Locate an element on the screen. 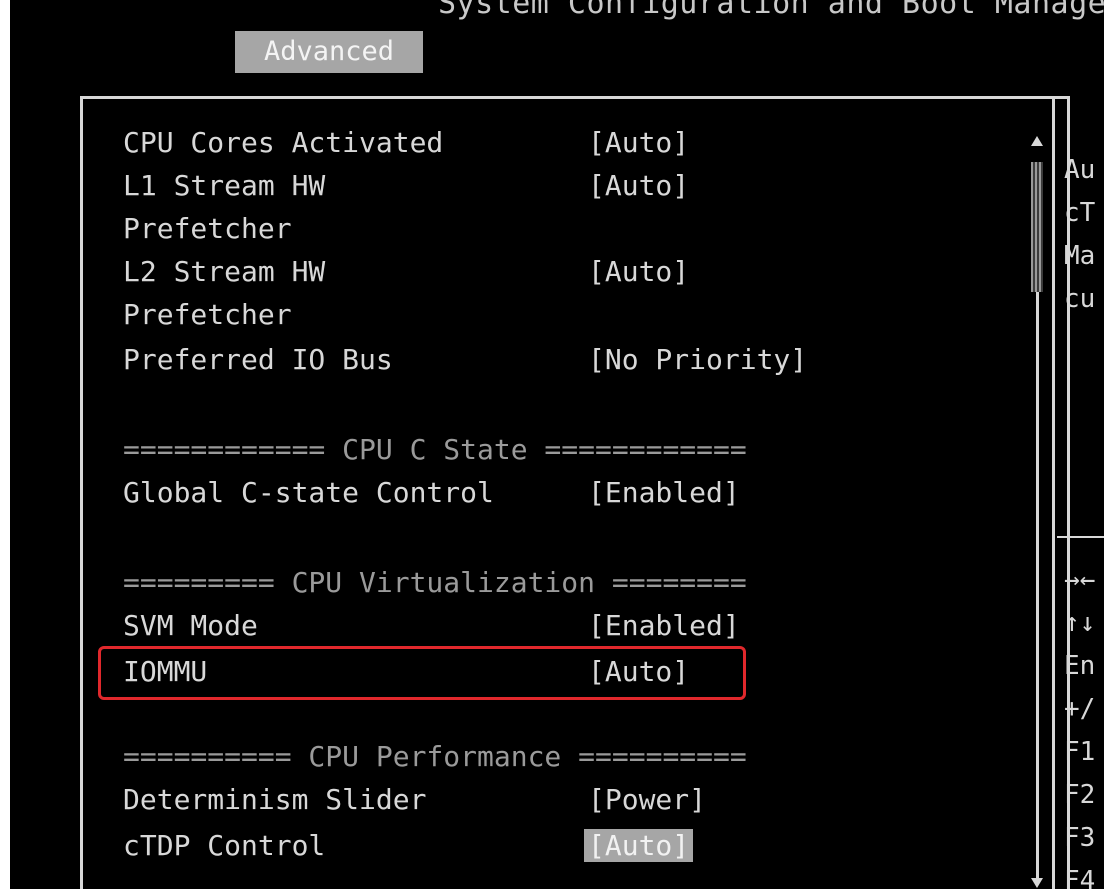 The image size is (1104, 889). setting-label-l2-prefetcher-line2: Prefetcher is located at coordinates (207, 315).